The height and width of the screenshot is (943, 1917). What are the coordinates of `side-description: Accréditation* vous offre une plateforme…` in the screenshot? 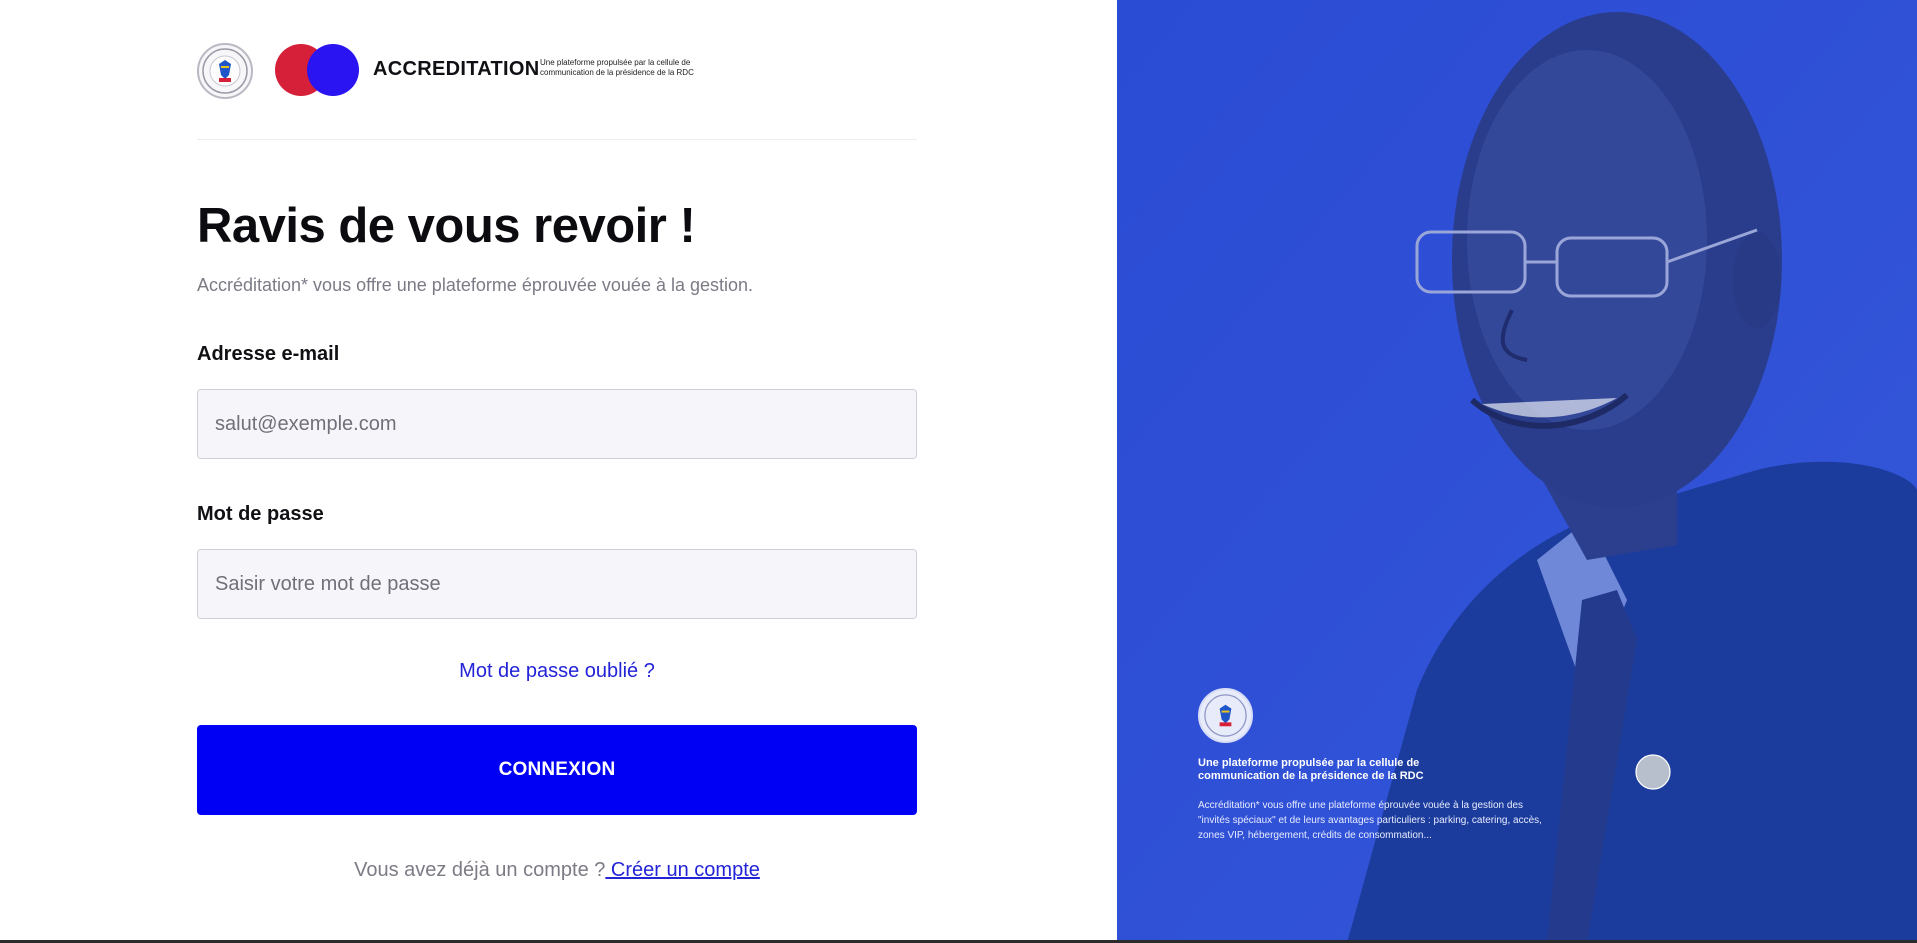 It's located at (1370, 820).